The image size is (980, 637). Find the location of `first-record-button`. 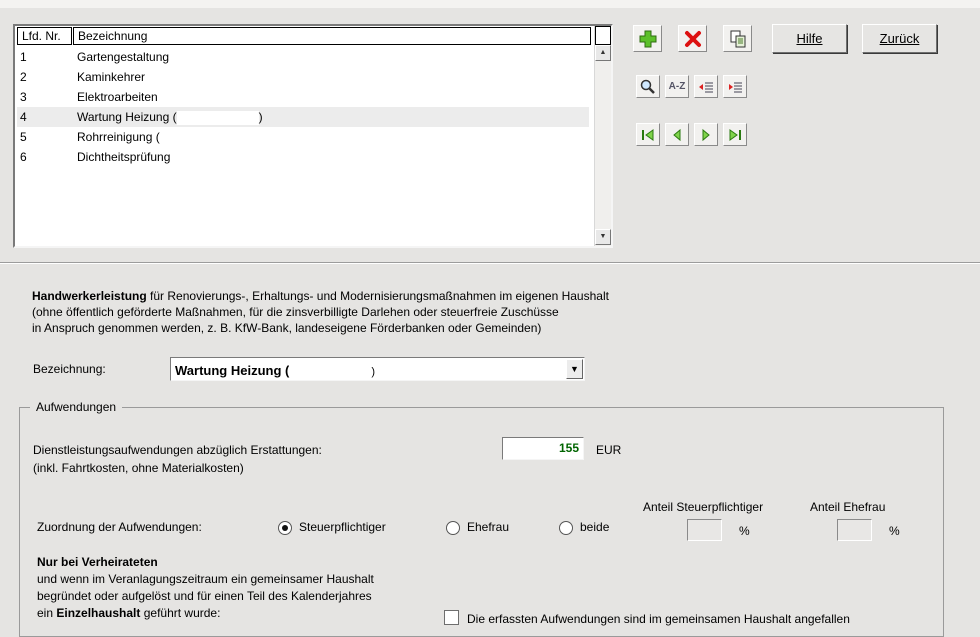

first-record-button is located at coordinates (648, 134).